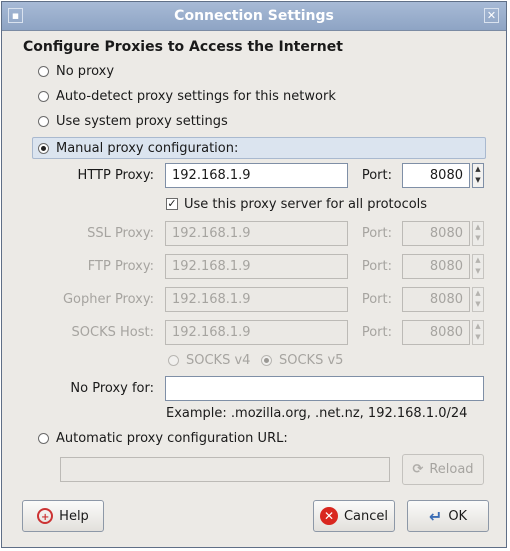  Describe the element at coordinates (256, 332) in the screenshot. I see `socks-host-input: 192.168.1.9` at that location.